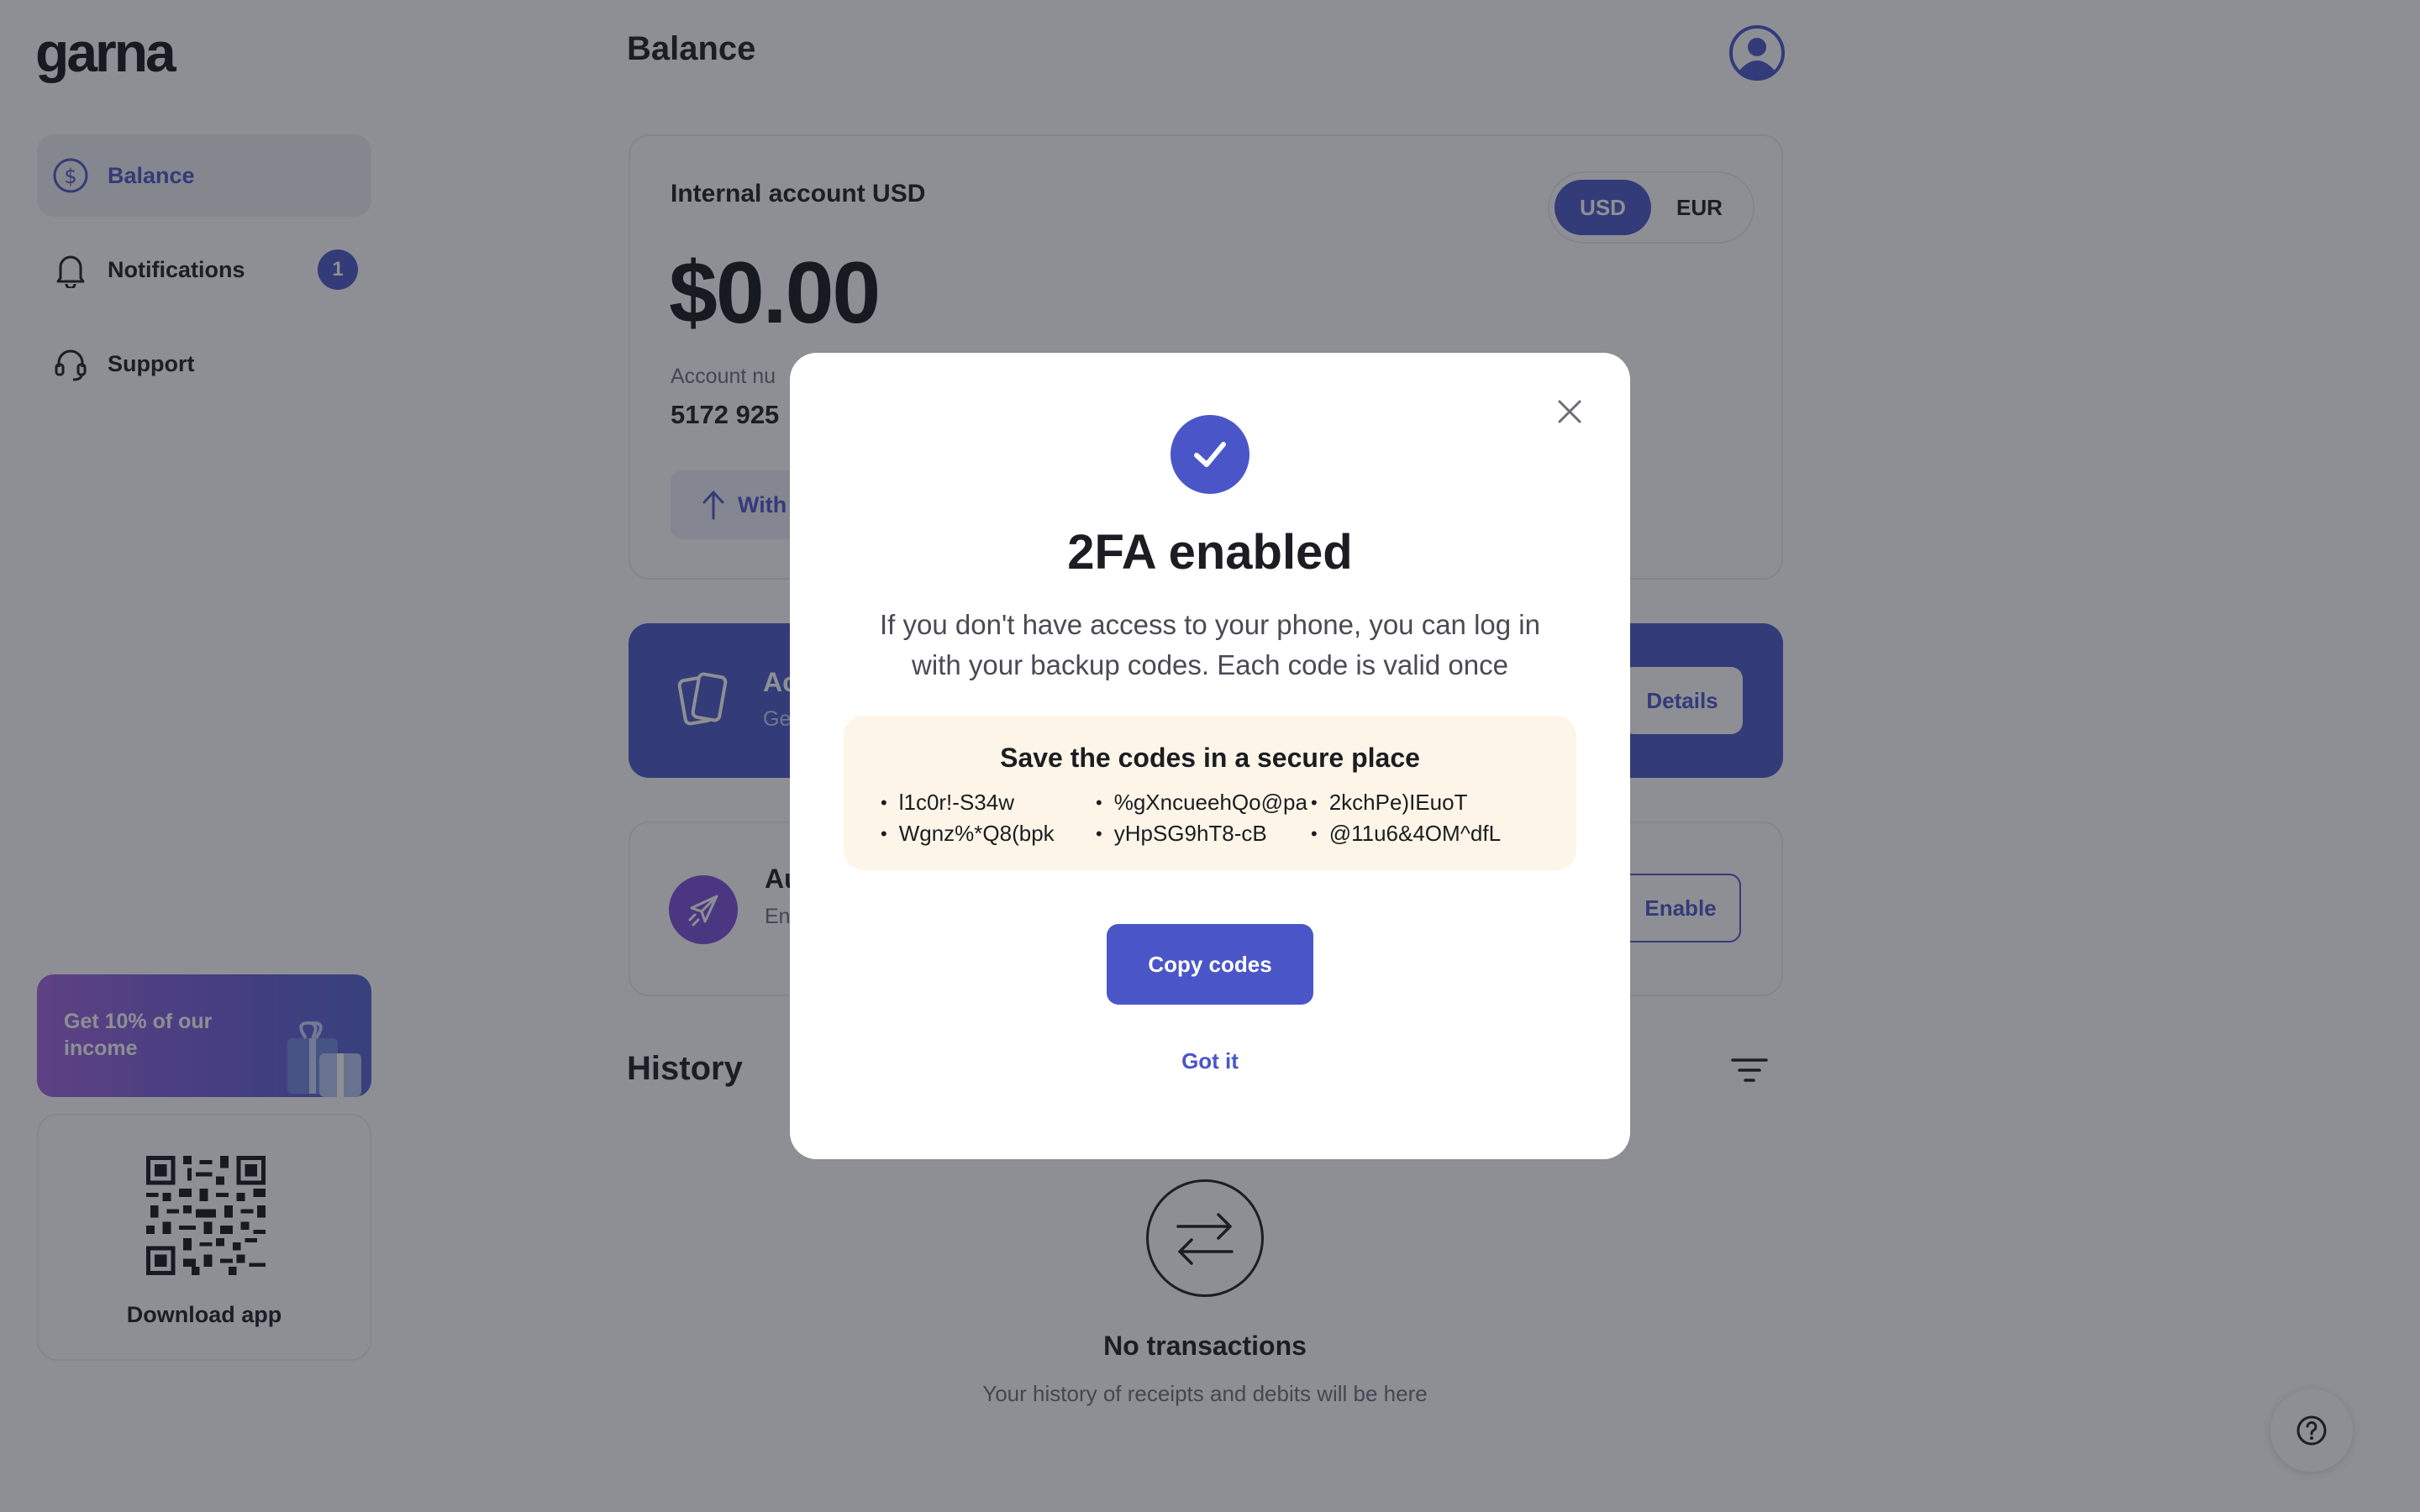 The image size is (2420, 1512). Describe the element at coordinates (1203, 803) in the screenshot. I see `backup-code: %gXncueehQo@pa` at that location.